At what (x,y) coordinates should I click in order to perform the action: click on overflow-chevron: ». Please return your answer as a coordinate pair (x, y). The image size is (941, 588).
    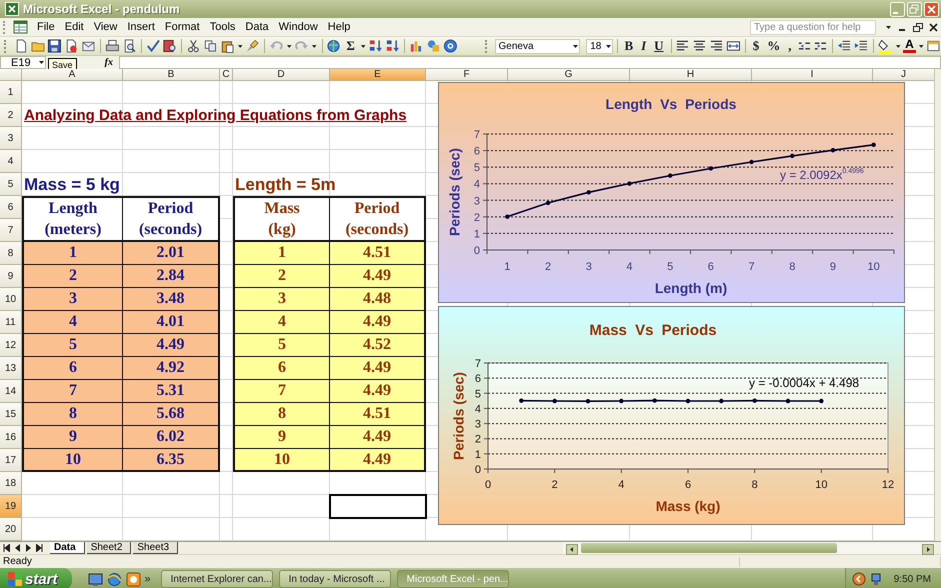
    Looking at the image, I should click on (147, 579).